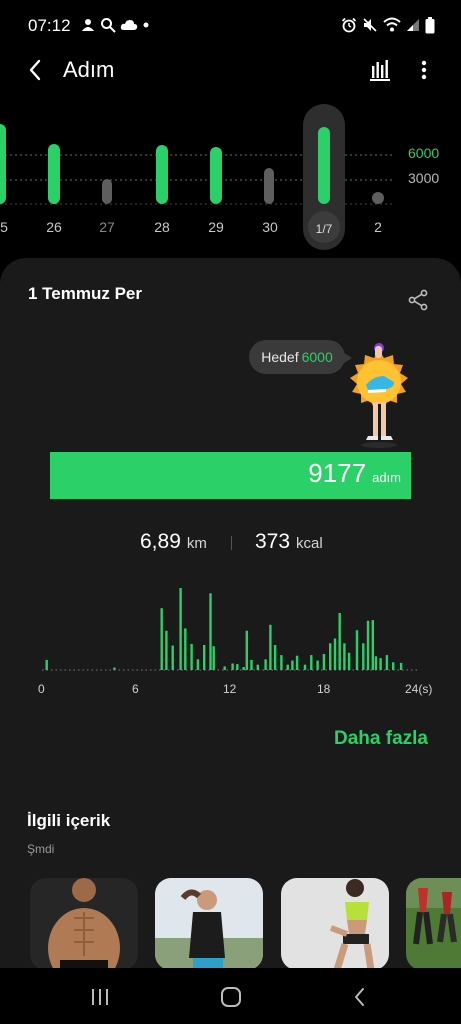 Image resolution: width=461 pixels, height=1024 pixels. I want to click on bar-chart-icon, so click(380, 70).